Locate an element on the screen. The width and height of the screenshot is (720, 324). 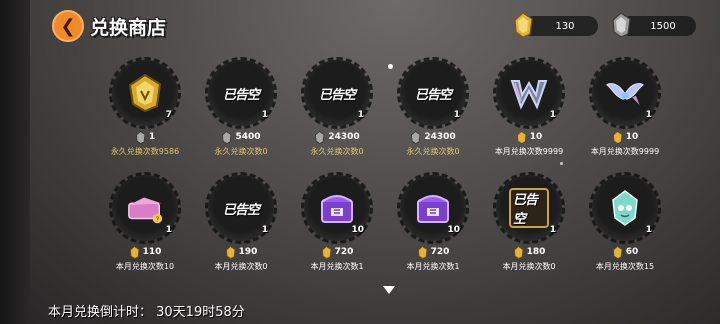
back-button: ❮ is located at coordinates (68, 26).